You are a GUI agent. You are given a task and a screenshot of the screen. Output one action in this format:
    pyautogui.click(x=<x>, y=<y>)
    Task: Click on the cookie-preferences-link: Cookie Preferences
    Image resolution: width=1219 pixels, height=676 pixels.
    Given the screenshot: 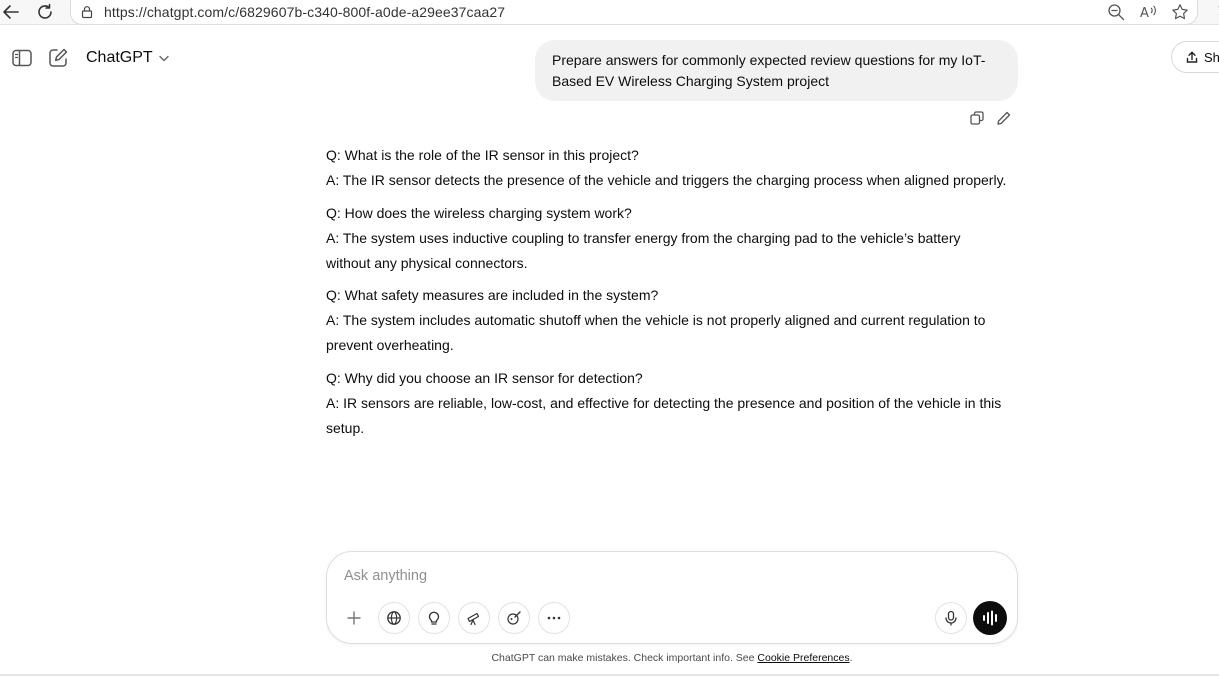 What is the action you would take?
    pyautogui.click(x=803, y=658)
    